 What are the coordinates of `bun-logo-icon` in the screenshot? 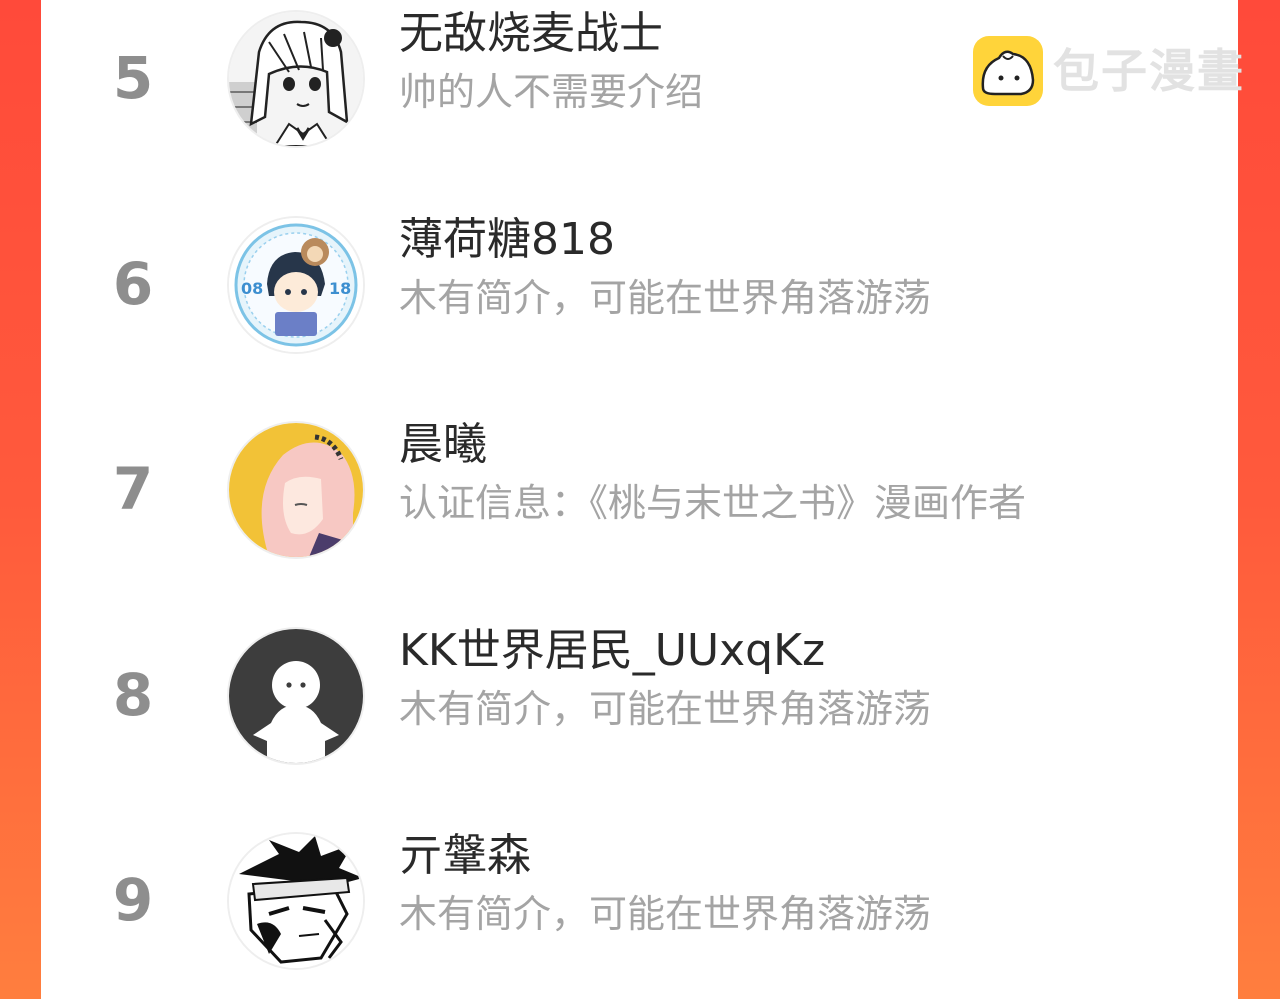 It's located at (1008, 71).